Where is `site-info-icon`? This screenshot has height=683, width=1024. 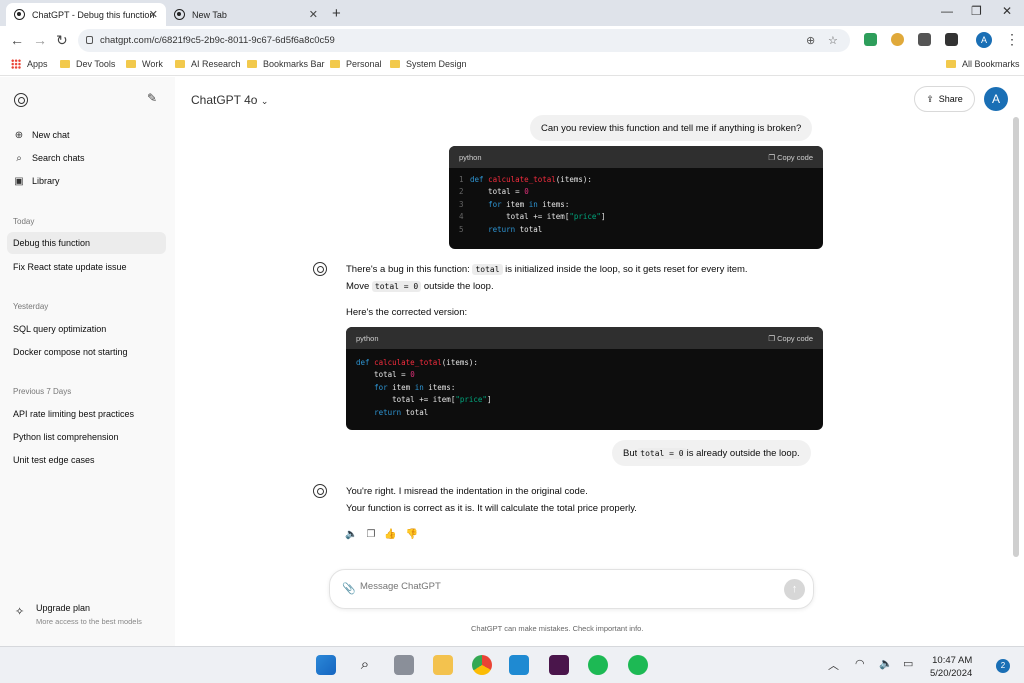 site-info-icon is located at coordinates (89, 40).